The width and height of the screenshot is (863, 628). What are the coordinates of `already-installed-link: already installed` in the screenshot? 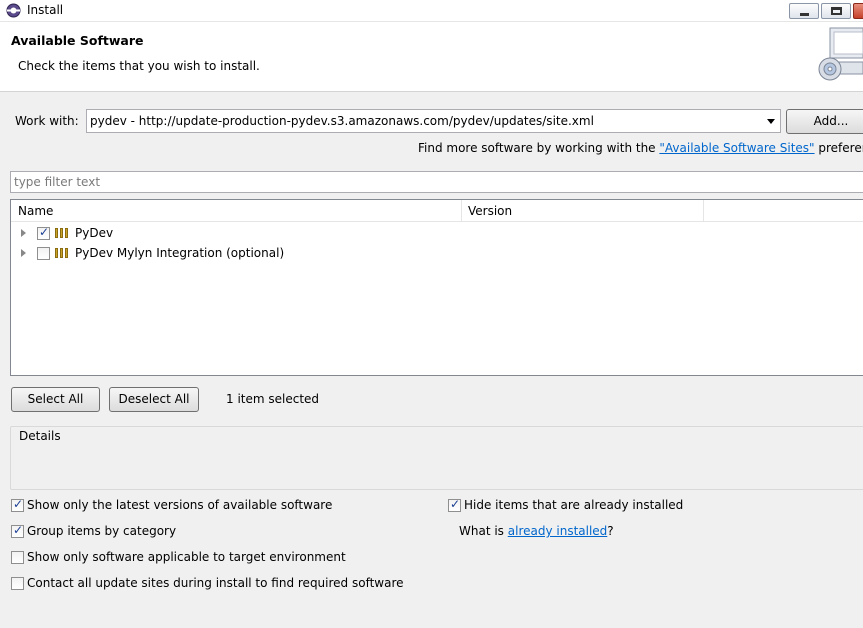 It's located at (558, 531).